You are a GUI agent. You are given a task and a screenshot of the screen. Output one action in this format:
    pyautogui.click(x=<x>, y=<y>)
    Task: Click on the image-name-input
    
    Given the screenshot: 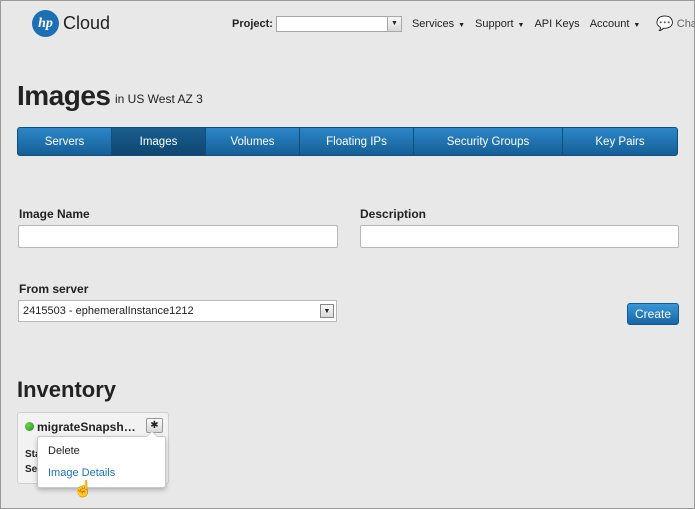 What is the action you would take?
    pyautogui.click(x=178, y=236)
    